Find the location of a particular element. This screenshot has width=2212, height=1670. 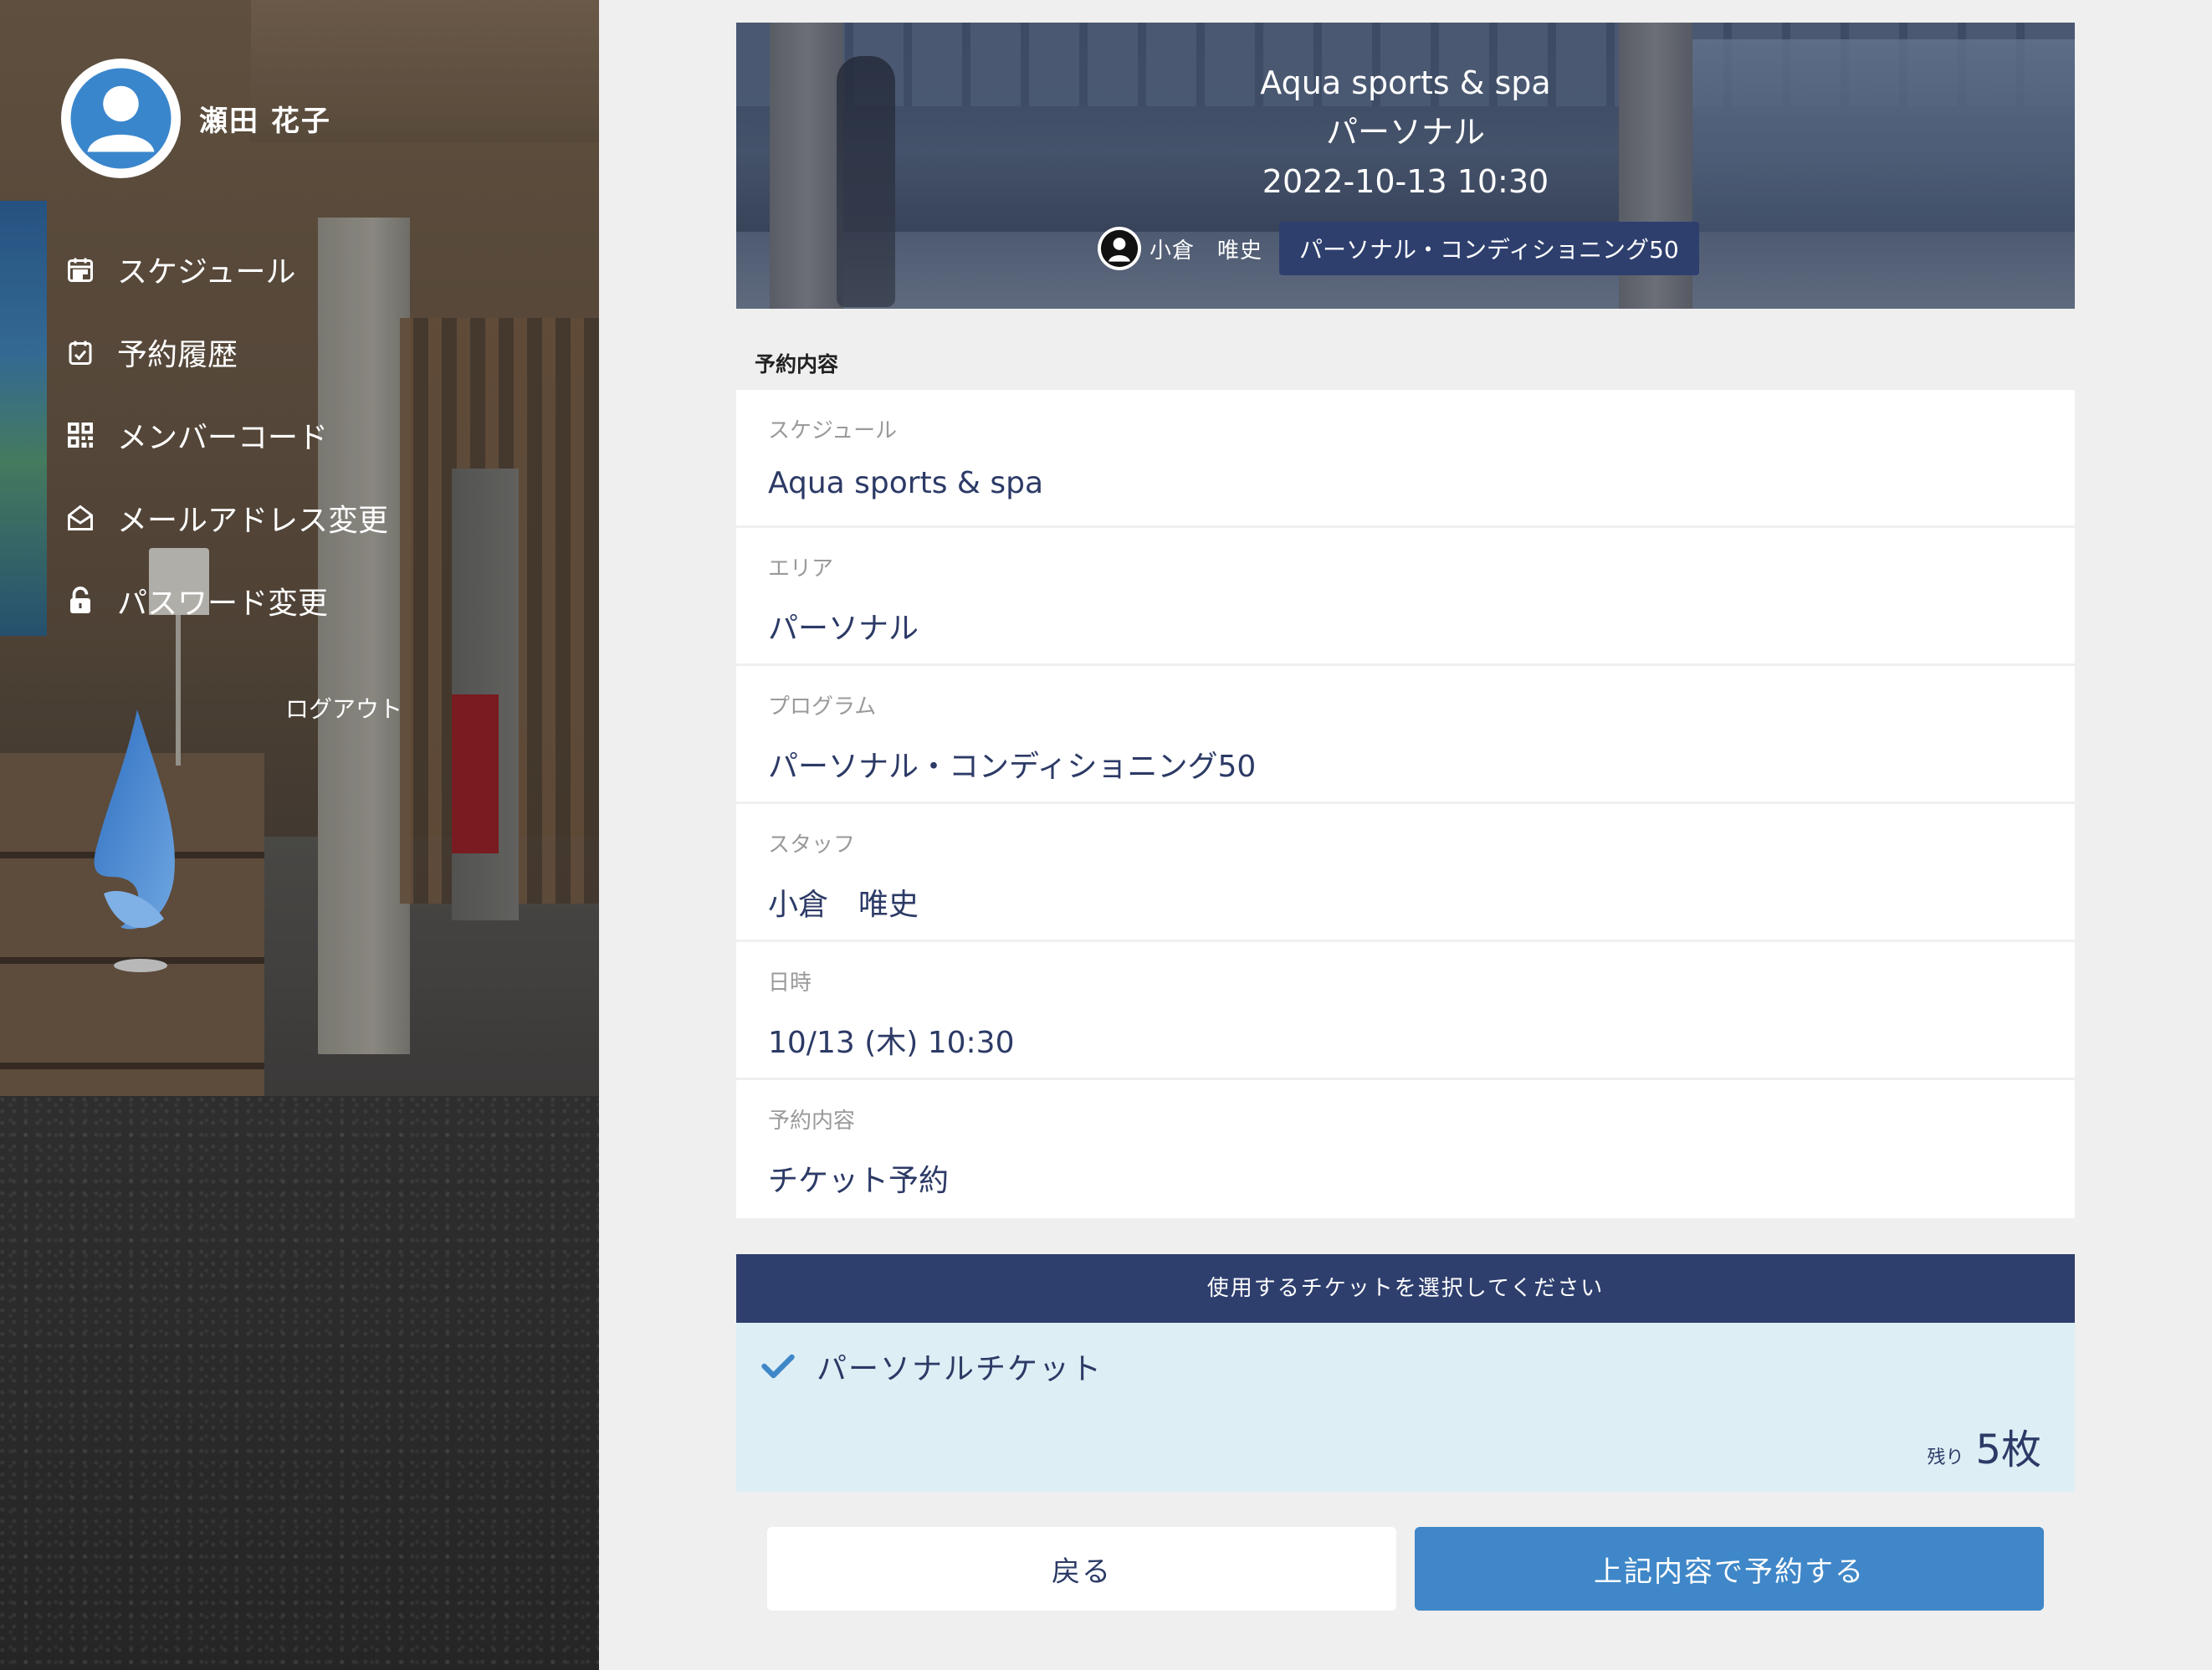

sidebar-menu: スケジュール 予約履歴 メンバーコード メールアドレス変更 パスワード変更 is located at coordinates (226, 435).